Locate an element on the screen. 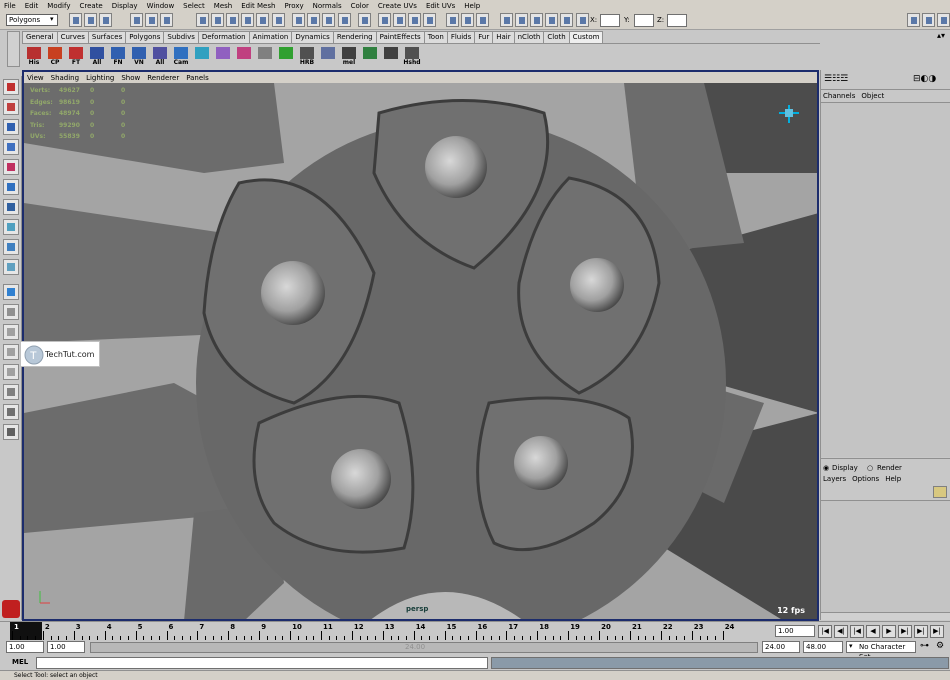  shelf-tab-toon: Toon is located at coordinates (435, 37).